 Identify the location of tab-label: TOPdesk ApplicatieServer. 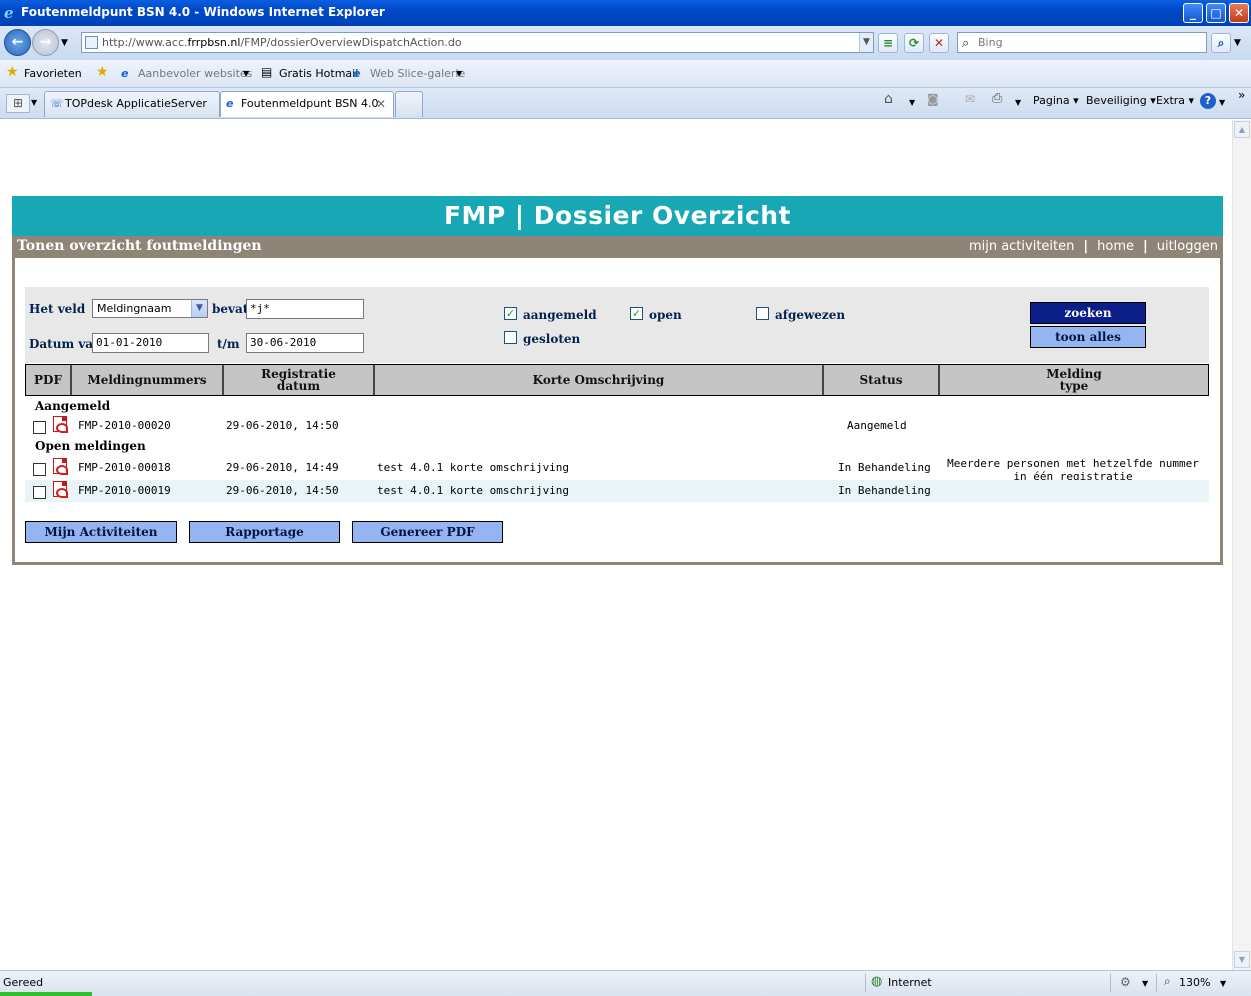
(136, 103).